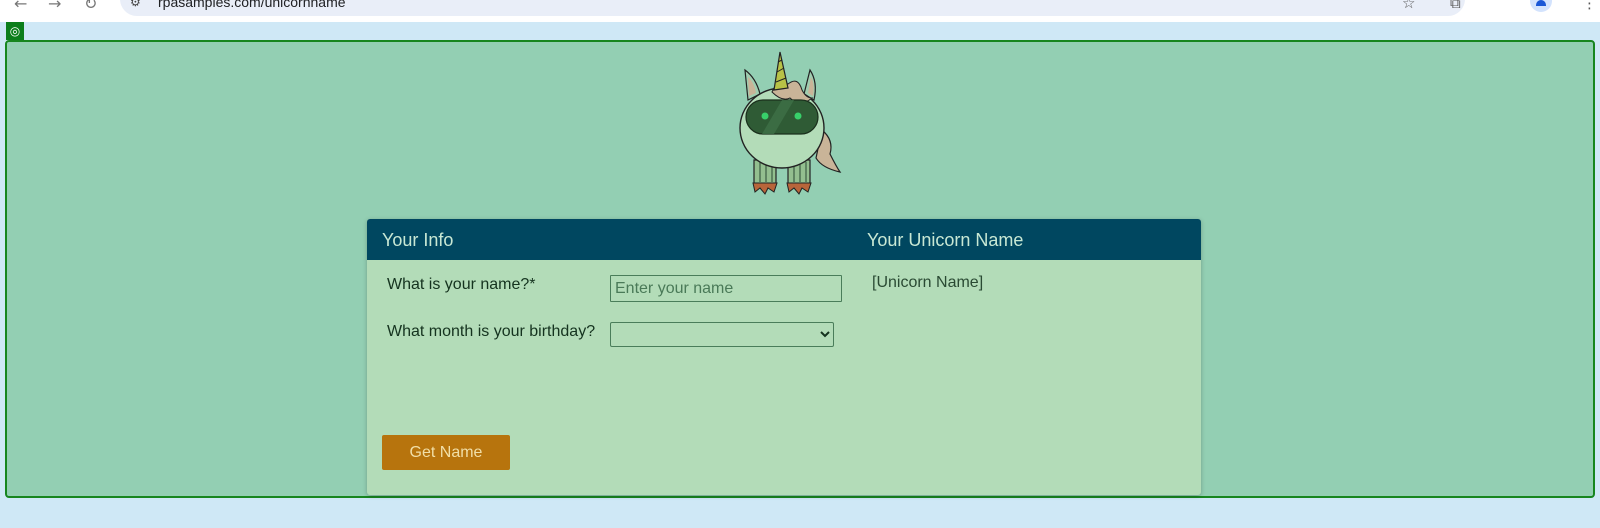 The image size is (1600, 528). What do you see at coordinates (54, 6) in the screenshot?
I see `forward-arrow-icon: →` at bounding box center [54, 6].